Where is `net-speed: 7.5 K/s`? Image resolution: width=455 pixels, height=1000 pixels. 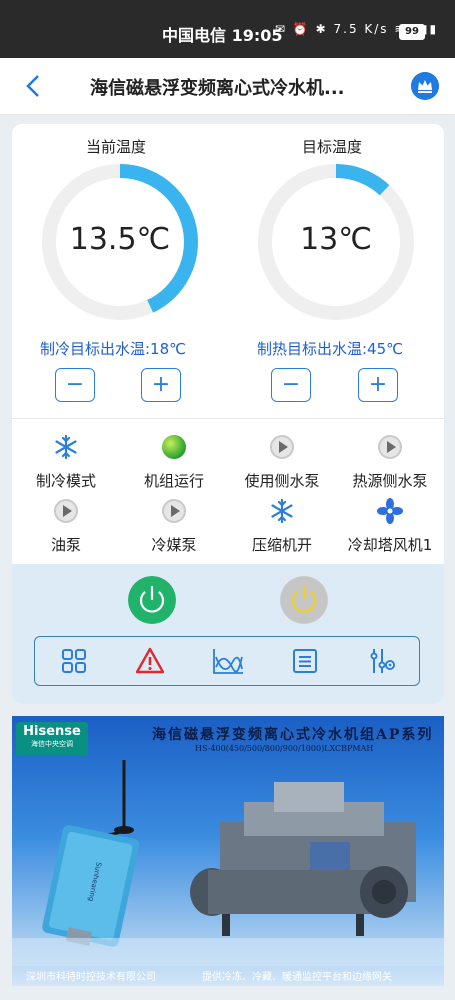
net-speed: 7.5 K/s is located at coordinates (361, 29).